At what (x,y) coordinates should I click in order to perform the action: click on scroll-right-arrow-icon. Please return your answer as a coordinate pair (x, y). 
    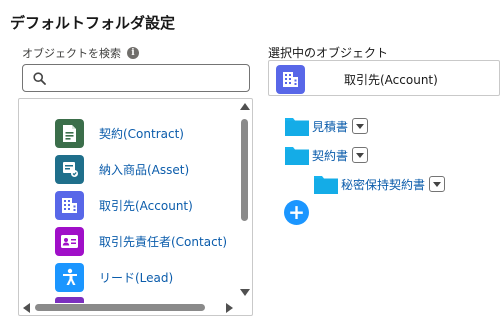
    Looking at the image, I should click on (229, 308).